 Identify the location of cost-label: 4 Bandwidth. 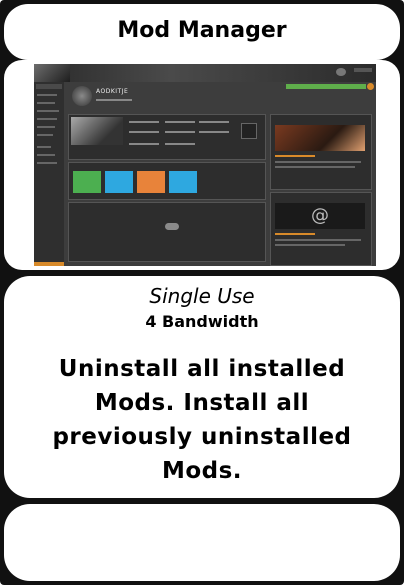
(202, 321).